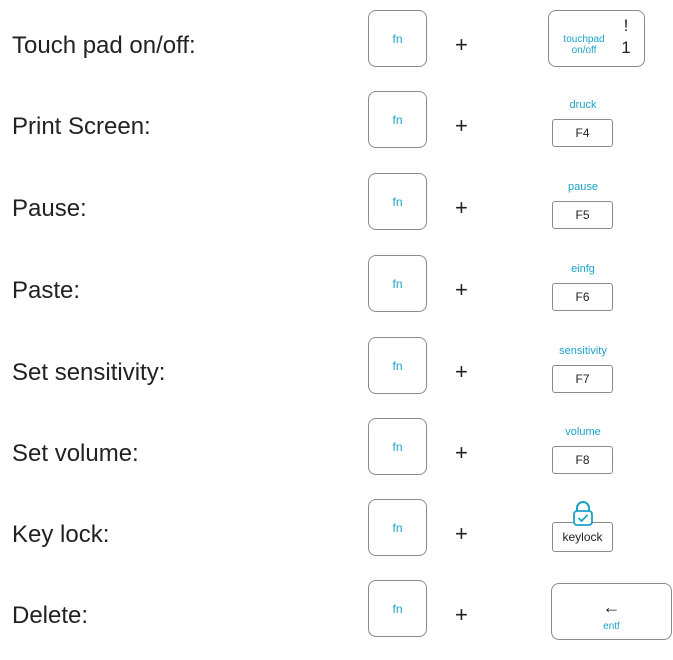 The width and height of the screenshot is (673, 660). Describe the element at coordinates (583, 105) in the screenshot. I see `key-caption: druck` at that location.